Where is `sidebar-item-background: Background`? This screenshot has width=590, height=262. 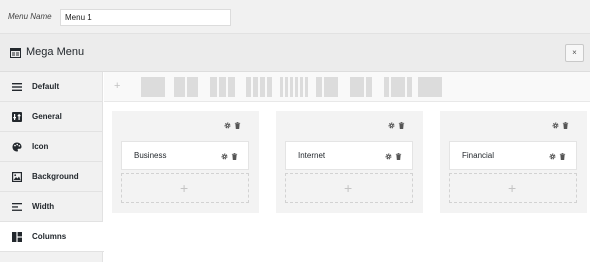 sidebar-item-background: Background is located at coordinates (51, 177).